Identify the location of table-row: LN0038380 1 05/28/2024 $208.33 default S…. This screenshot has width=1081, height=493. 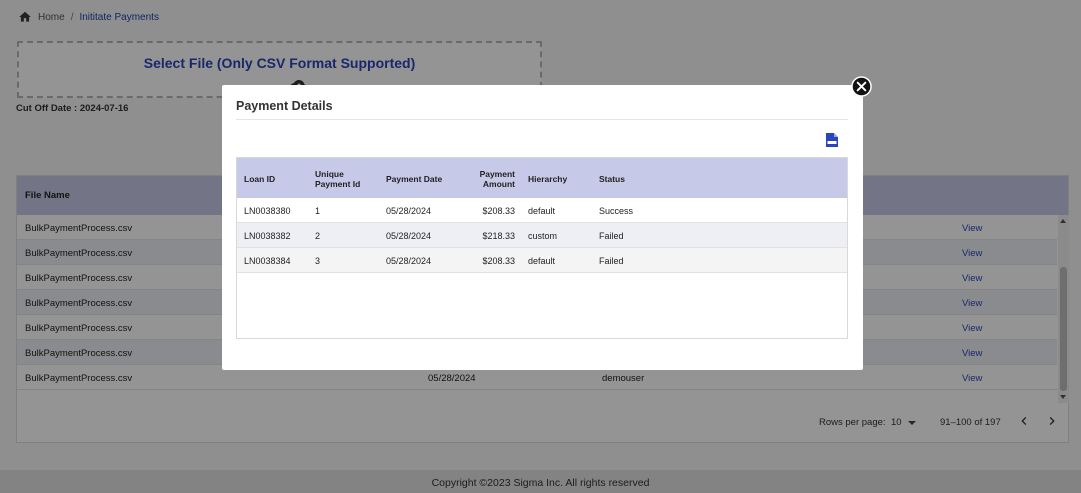
(542, 210).